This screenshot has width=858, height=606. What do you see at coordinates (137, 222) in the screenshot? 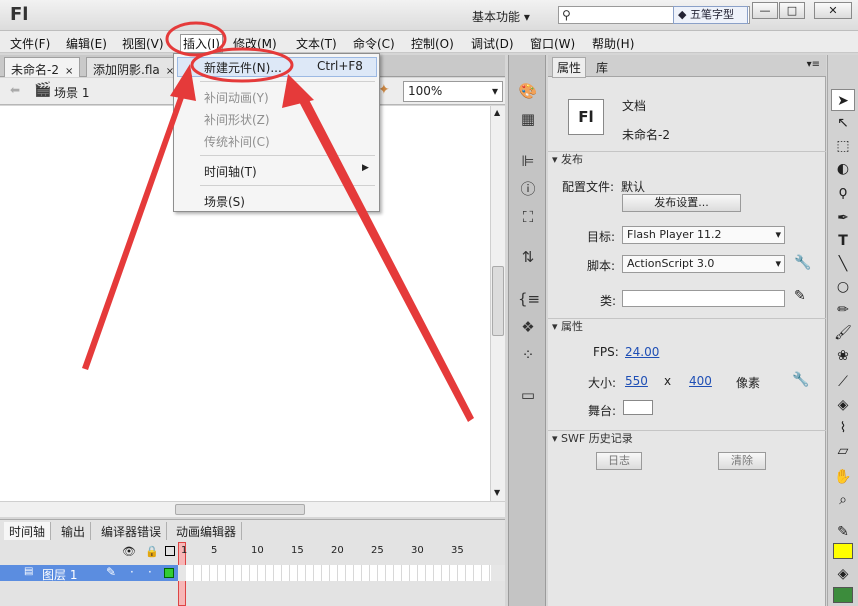
I see `annotation-arrow-left-shaft` at bounding box center [137, 222].